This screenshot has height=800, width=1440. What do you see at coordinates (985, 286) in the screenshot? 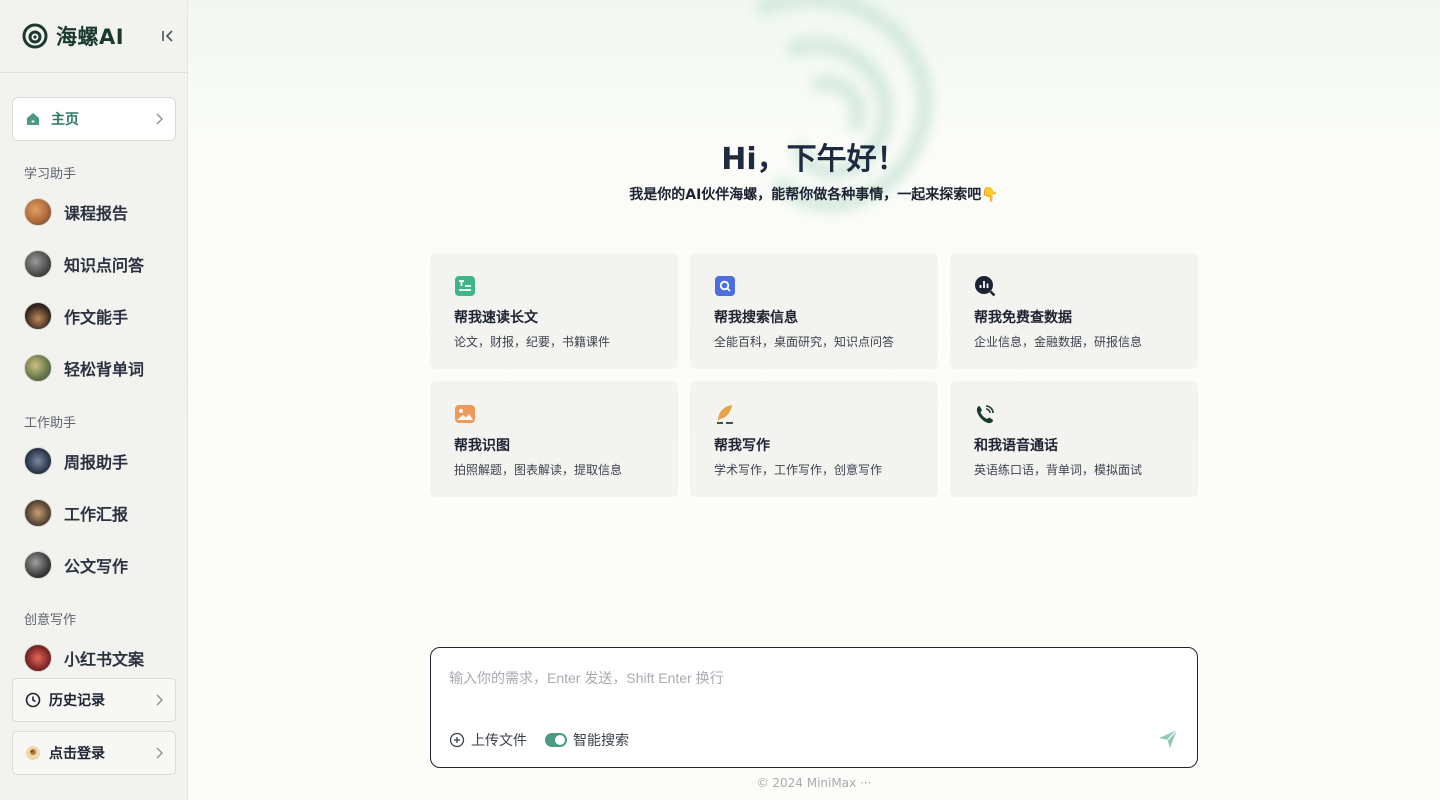
I see `data-search-icon` at bounding box center [985, 286].